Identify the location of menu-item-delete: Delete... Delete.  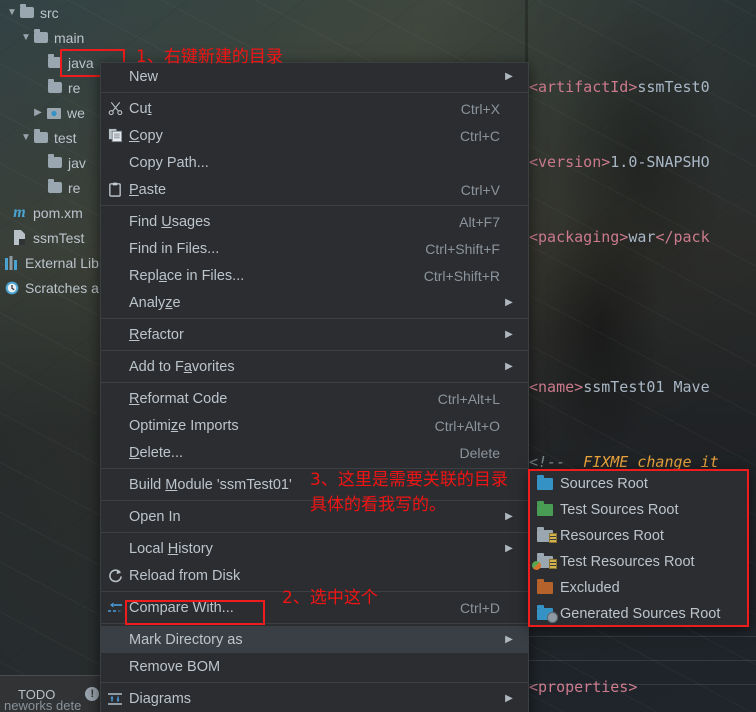
(314, 452).